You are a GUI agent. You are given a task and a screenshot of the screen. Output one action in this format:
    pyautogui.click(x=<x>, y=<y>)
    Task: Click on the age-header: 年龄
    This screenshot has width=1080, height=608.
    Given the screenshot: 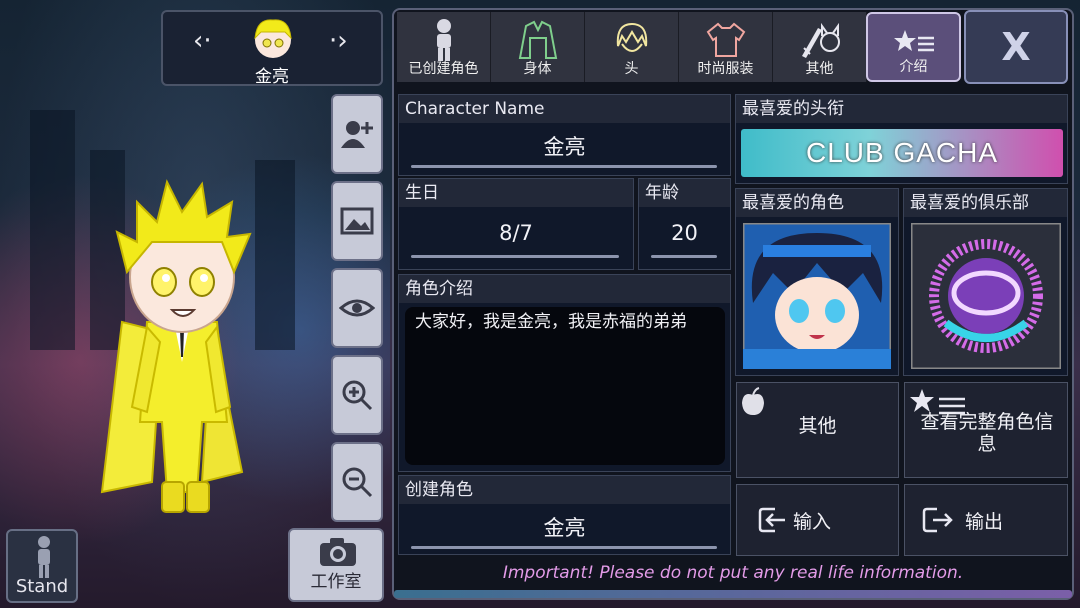 What is the action you would take?
    pyautogui.click(x=684, y=193)
    